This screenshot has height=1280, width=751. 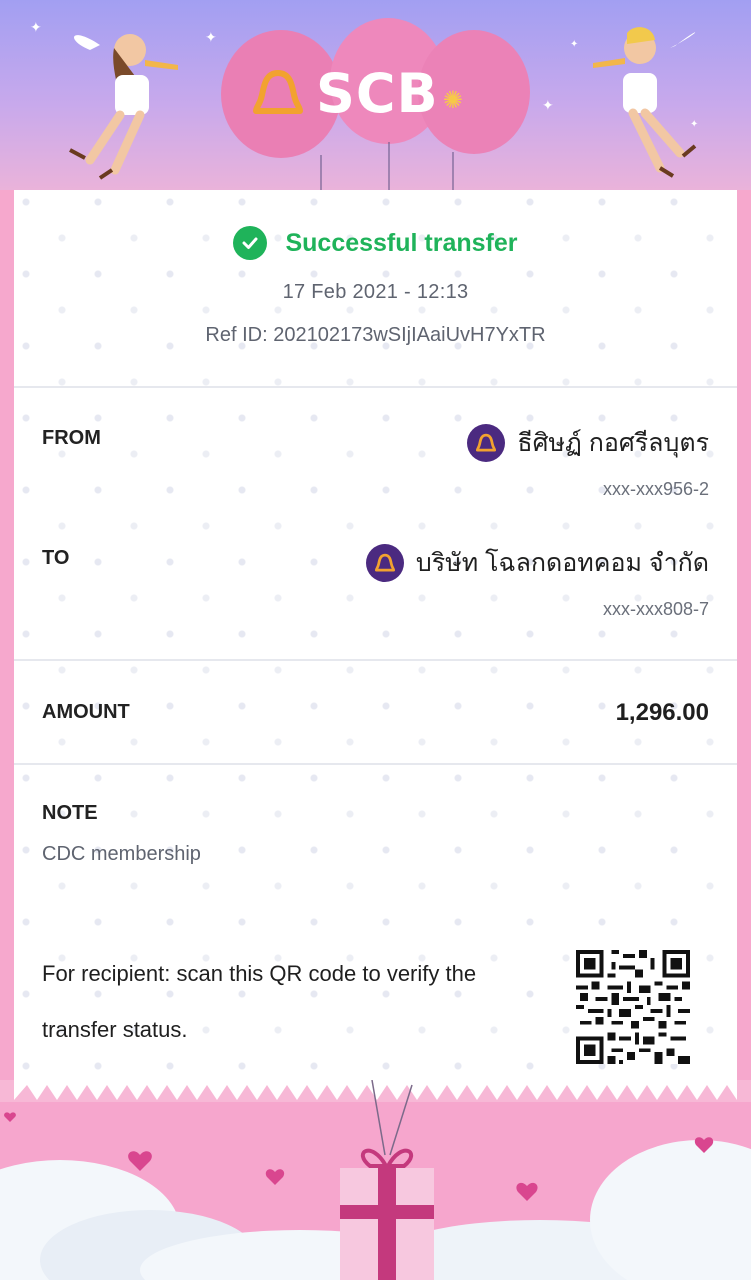 I want to click on to-party: บริษัท โฉลกดอทคอม จำกัด, so click(x=537, y=563).